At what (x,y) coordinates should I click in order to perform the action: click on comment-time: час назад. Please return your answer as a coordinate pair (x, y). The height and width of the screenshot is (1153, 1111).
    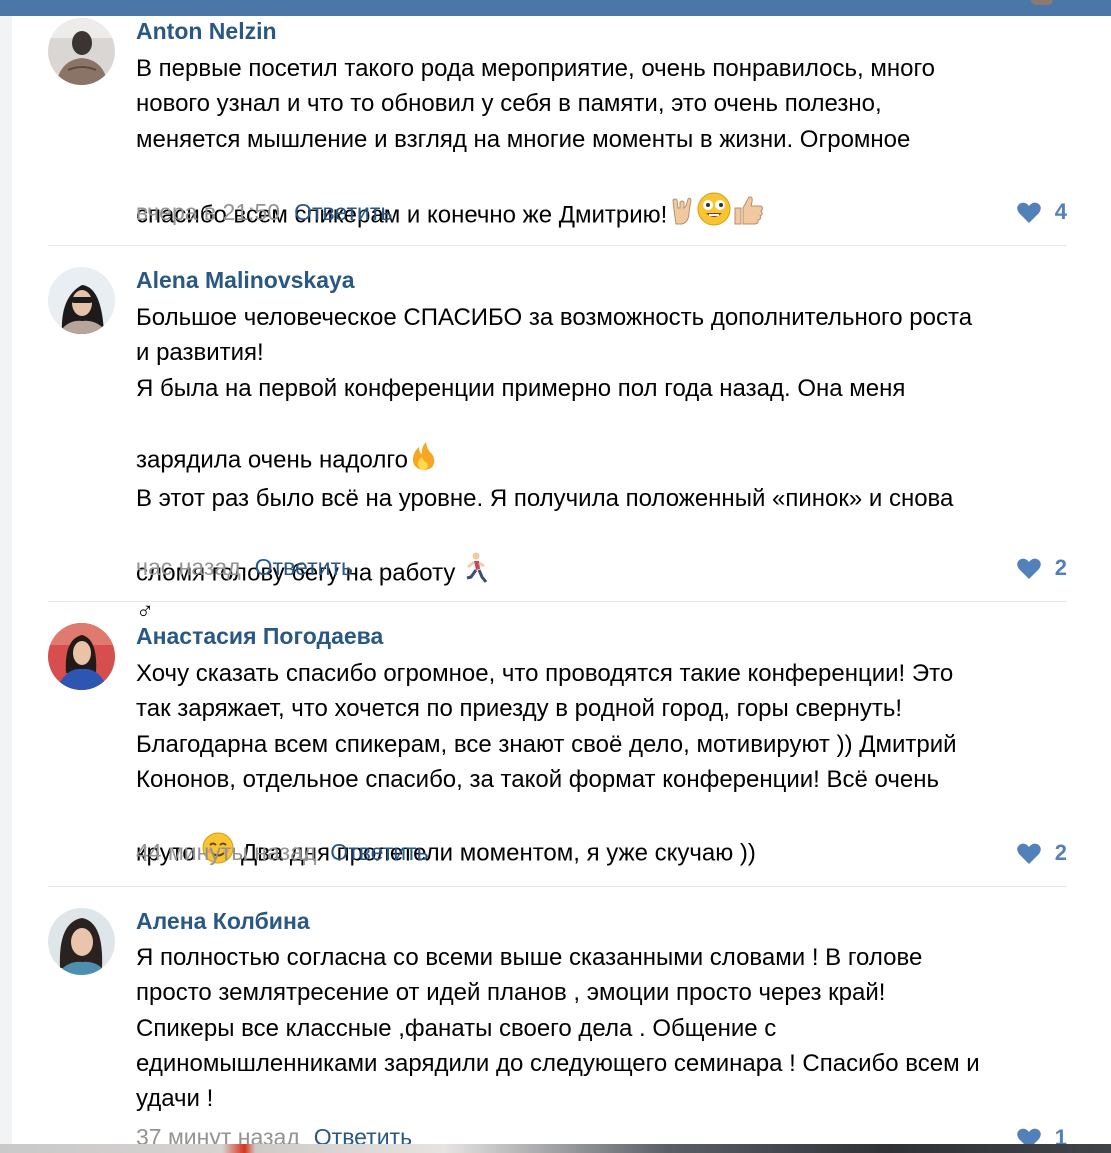
    Looking at the image, I should click on (188, 567).